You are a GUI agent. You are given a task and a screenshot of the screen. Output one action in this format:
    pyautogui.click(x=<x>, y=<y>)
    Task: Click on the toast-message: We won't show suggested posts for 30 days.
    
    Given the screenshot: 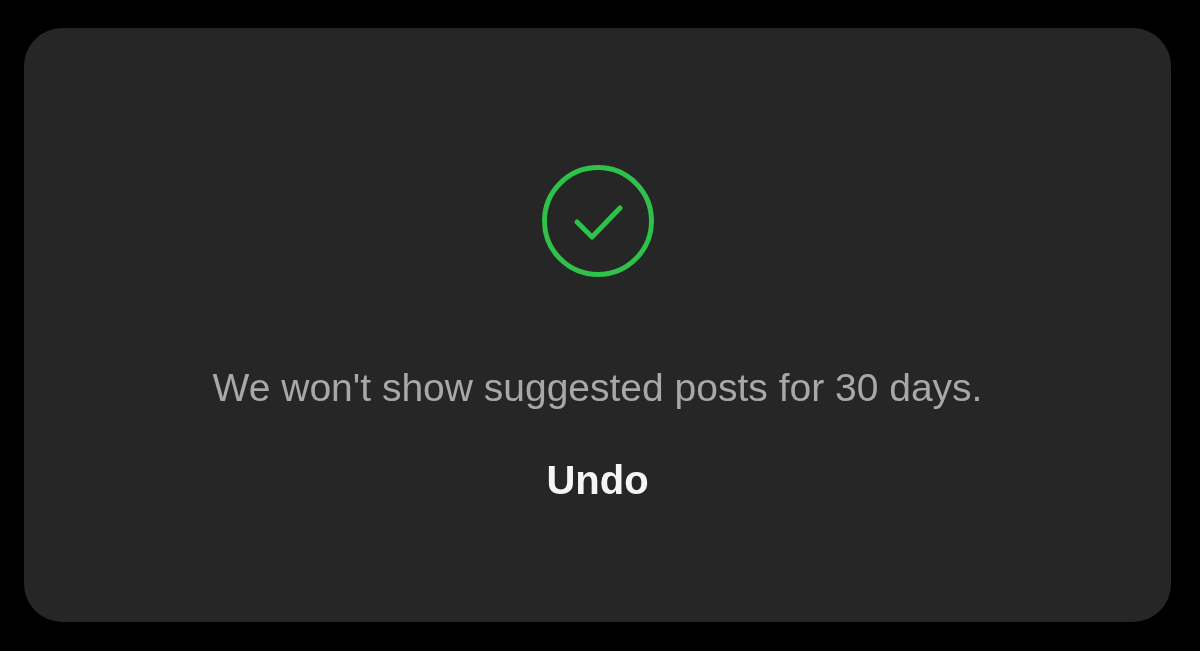 What is the action you would take?
    pyautogui.click(x=597, y=388)
    